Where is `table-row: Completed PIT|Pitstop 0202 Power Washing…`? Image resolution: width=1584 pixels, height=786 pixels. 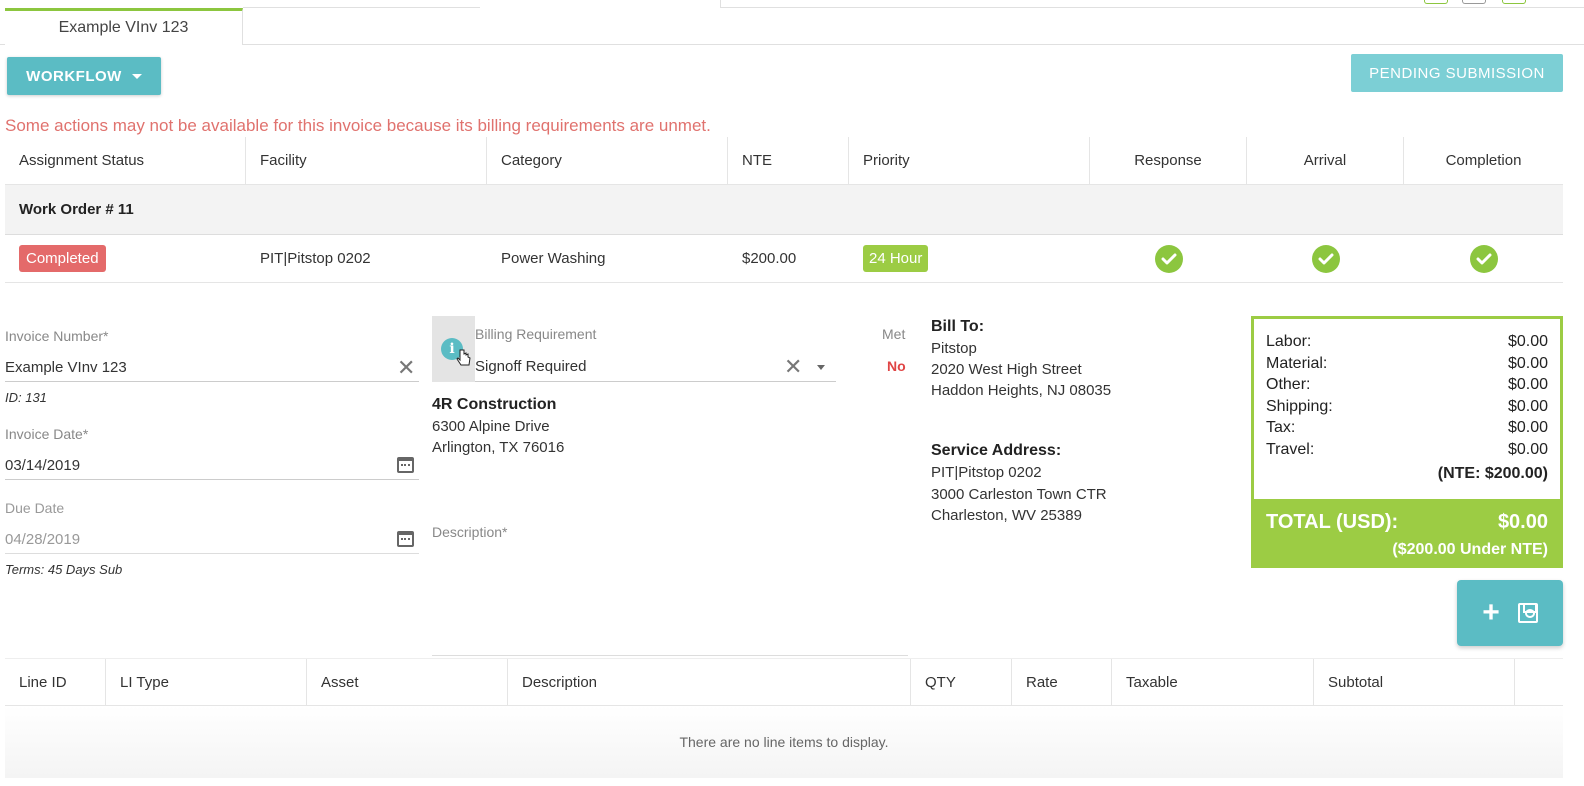
table-row: Completed PIT|Pitstop 0202 Power Washing… is located at coordinates (784, 259).